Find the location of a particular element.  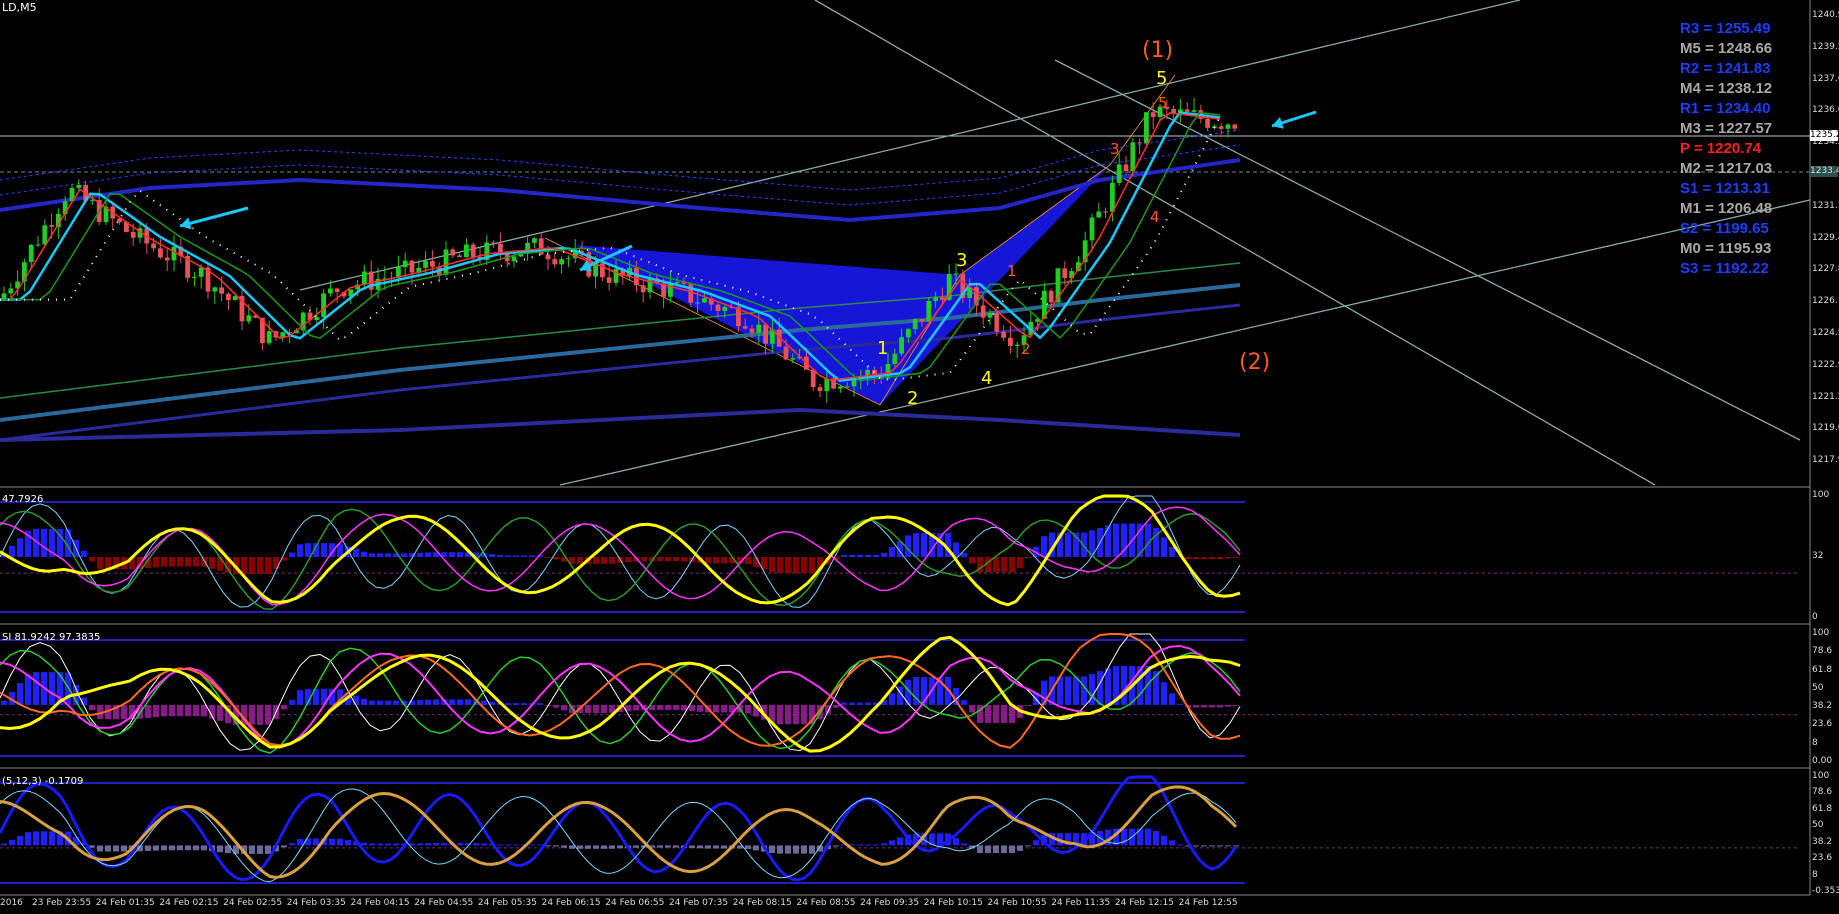

indicator-tick-label: 100 is located at coordinates (1821, 495).